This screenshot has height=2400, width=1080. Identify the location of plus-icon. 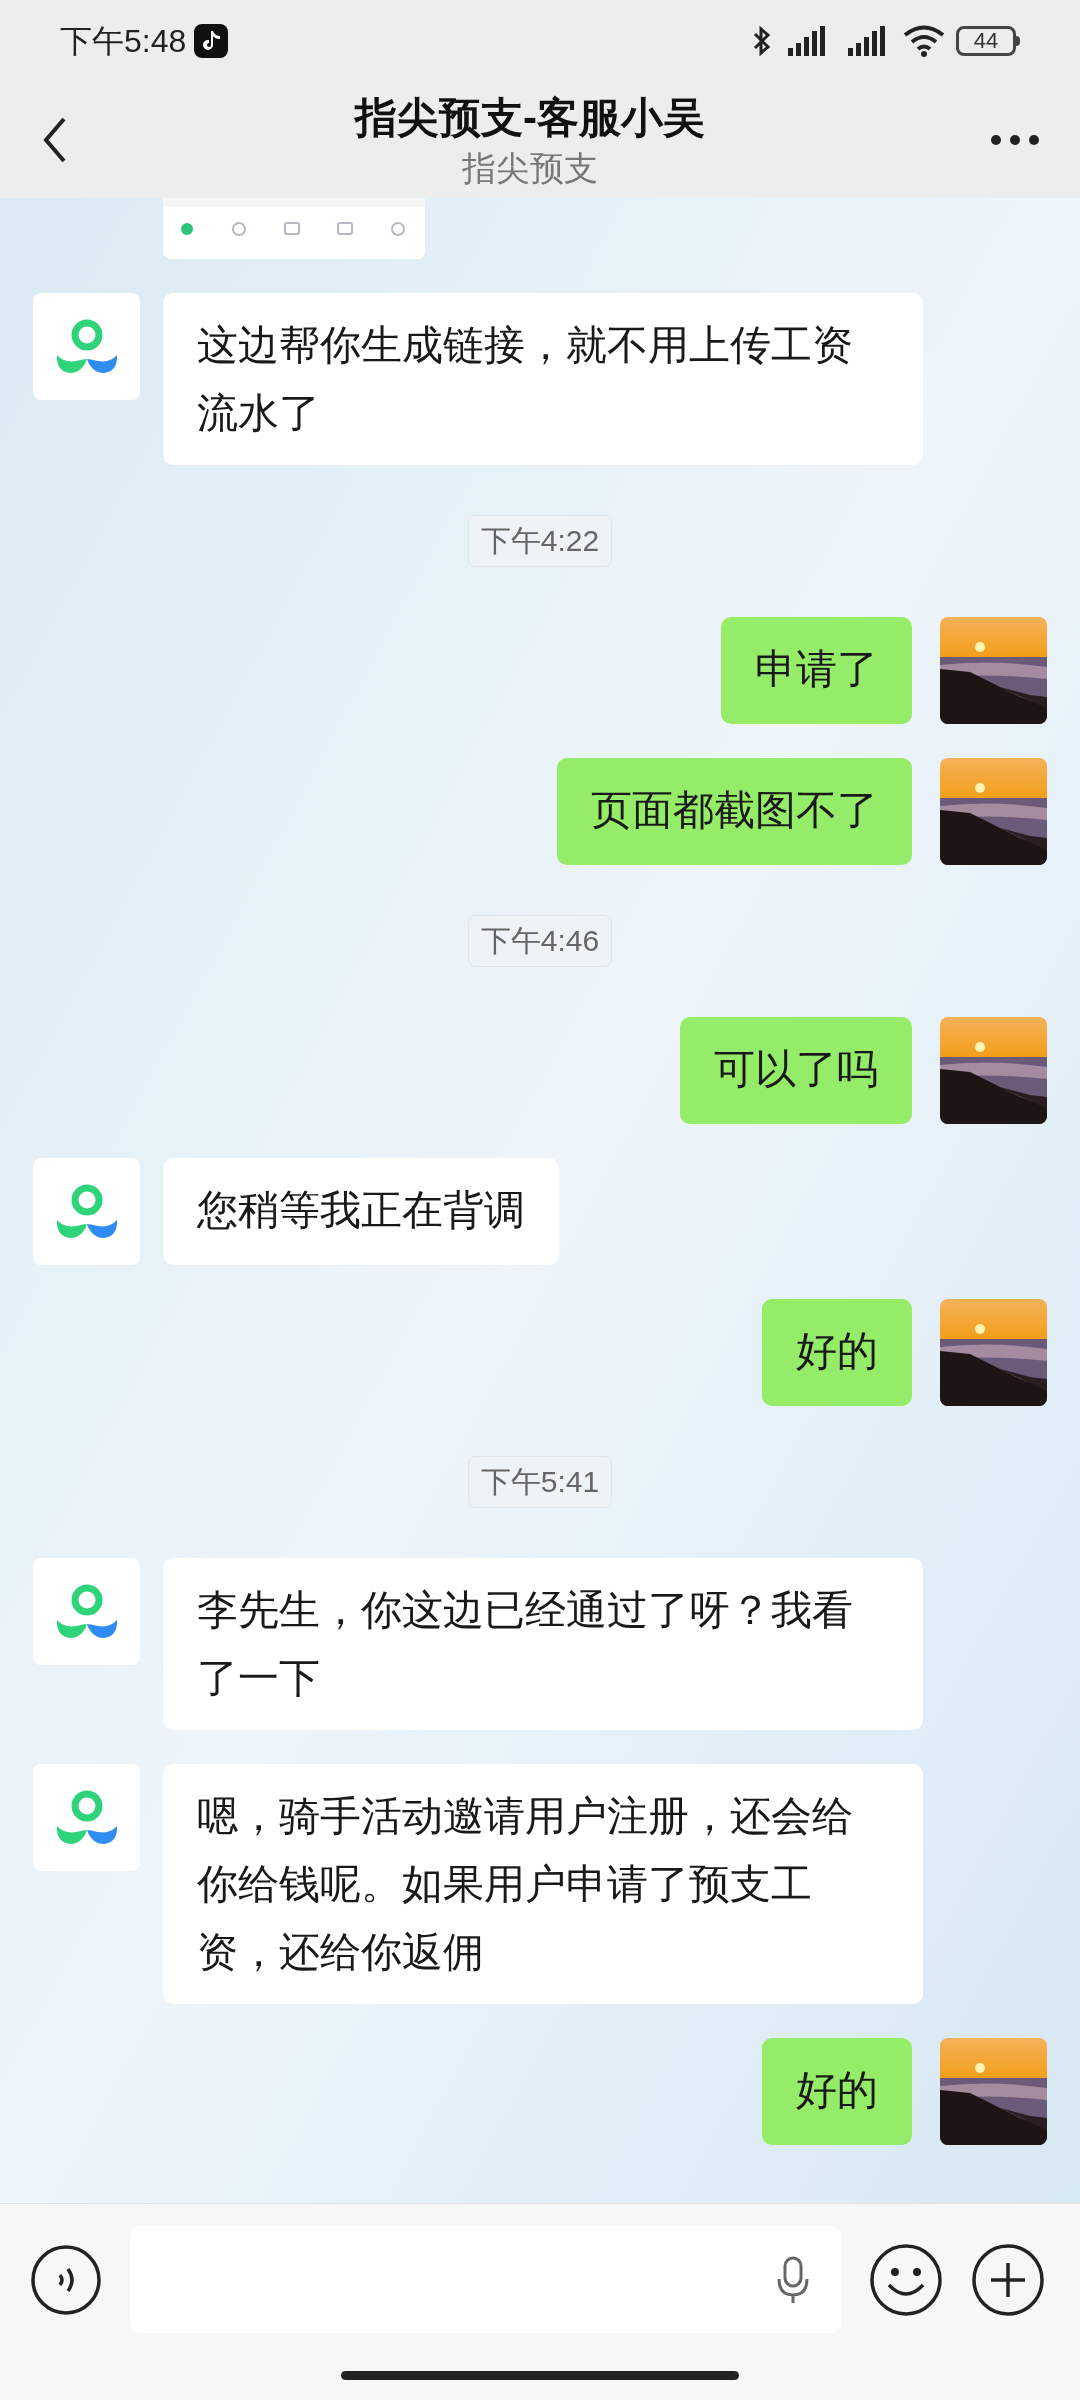
(1008, 2279).